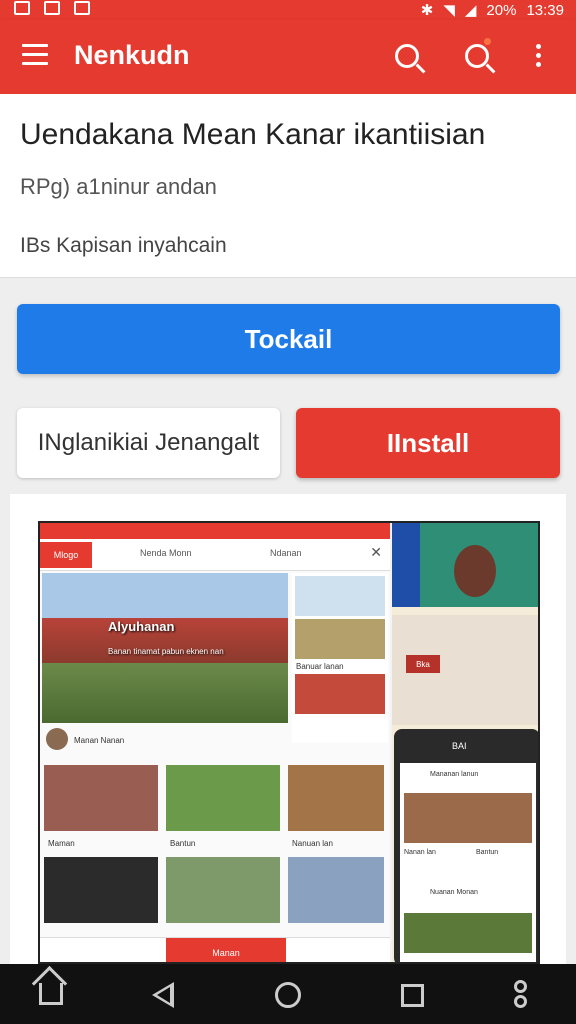 Image resolution: width=576 pixels, height=1024 pixels. I want to click on tile-caption: Maman, so click(61, 843).